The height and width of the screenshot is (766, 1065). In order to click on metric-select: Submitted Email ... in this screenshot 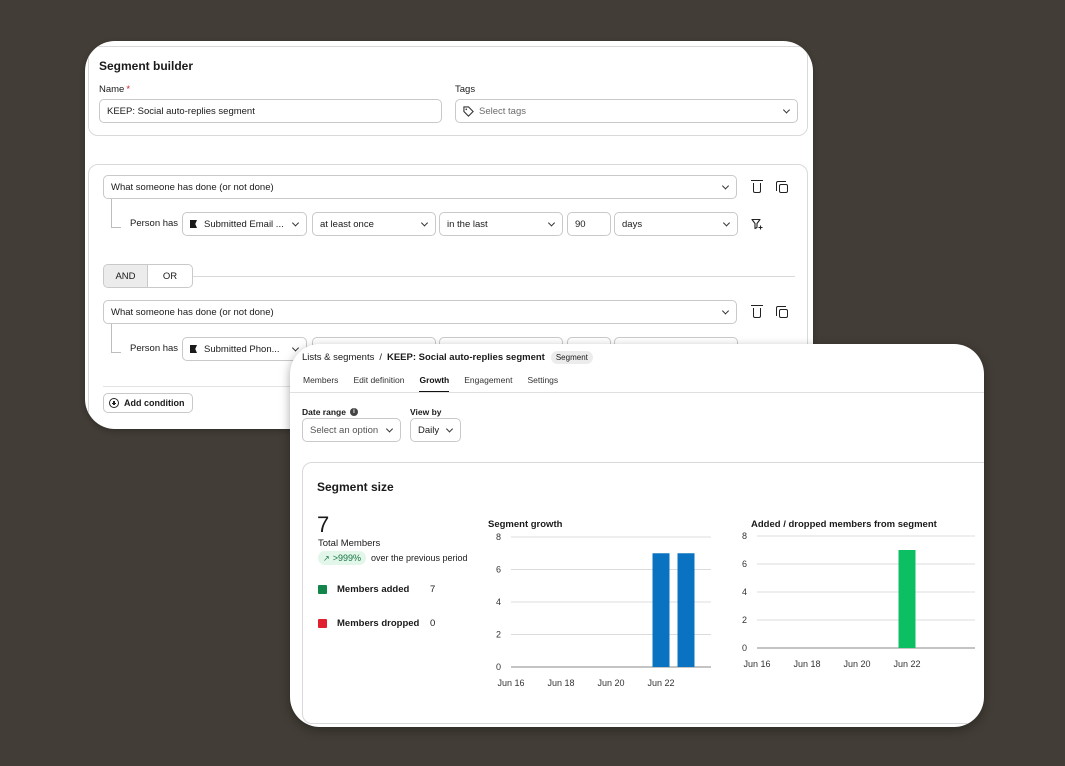, I will do `click(244, 224)`.